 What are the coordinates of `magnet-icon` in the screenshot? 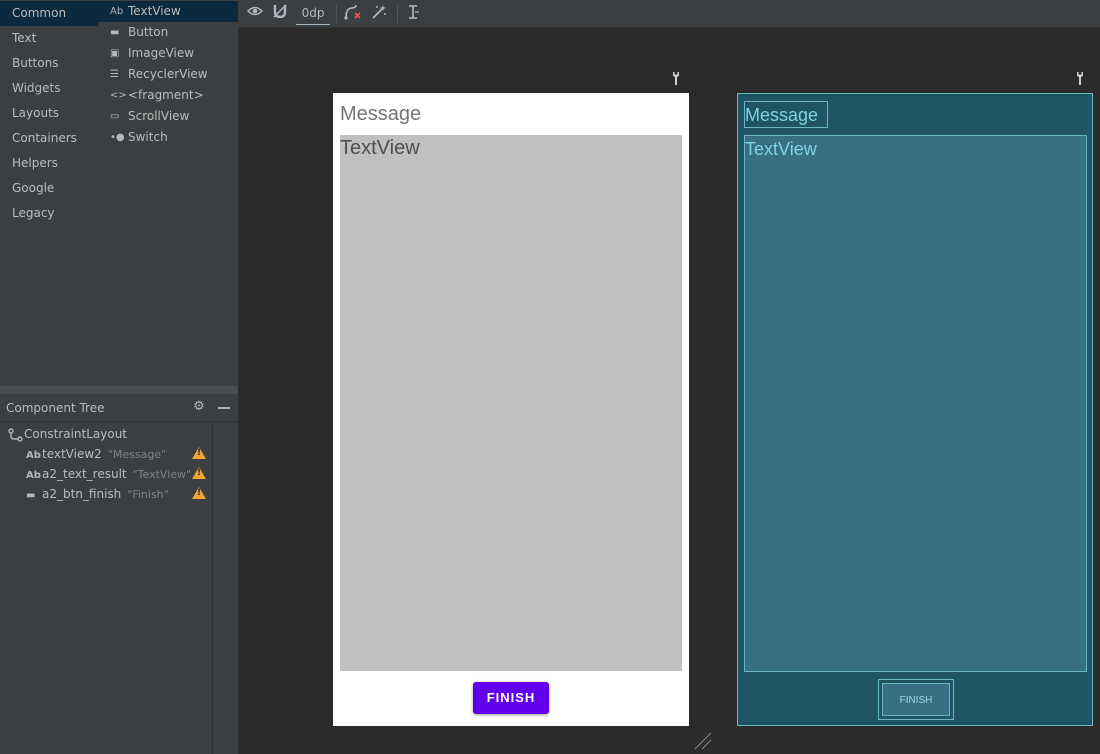 It's located at (280, 14).